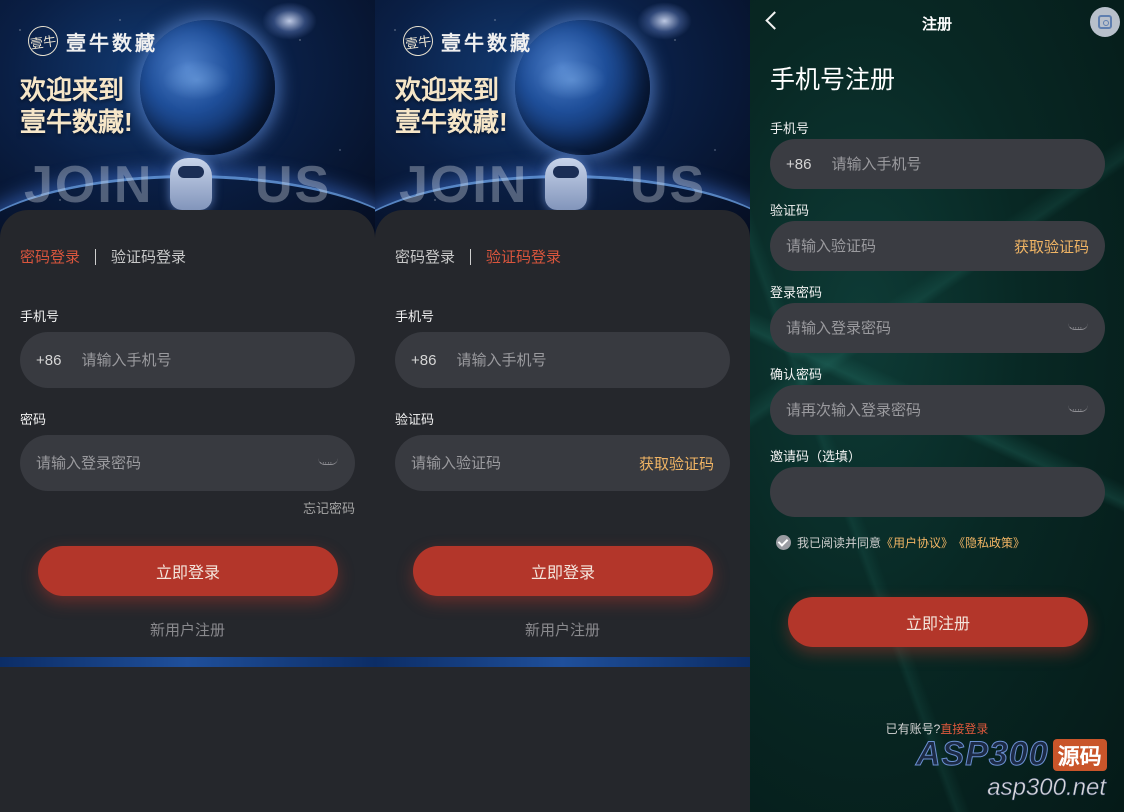 Image resolution: width=1124 pixels, height=812 pixels. I want to click on watermark-tag: 源码, so click(1079, 754).